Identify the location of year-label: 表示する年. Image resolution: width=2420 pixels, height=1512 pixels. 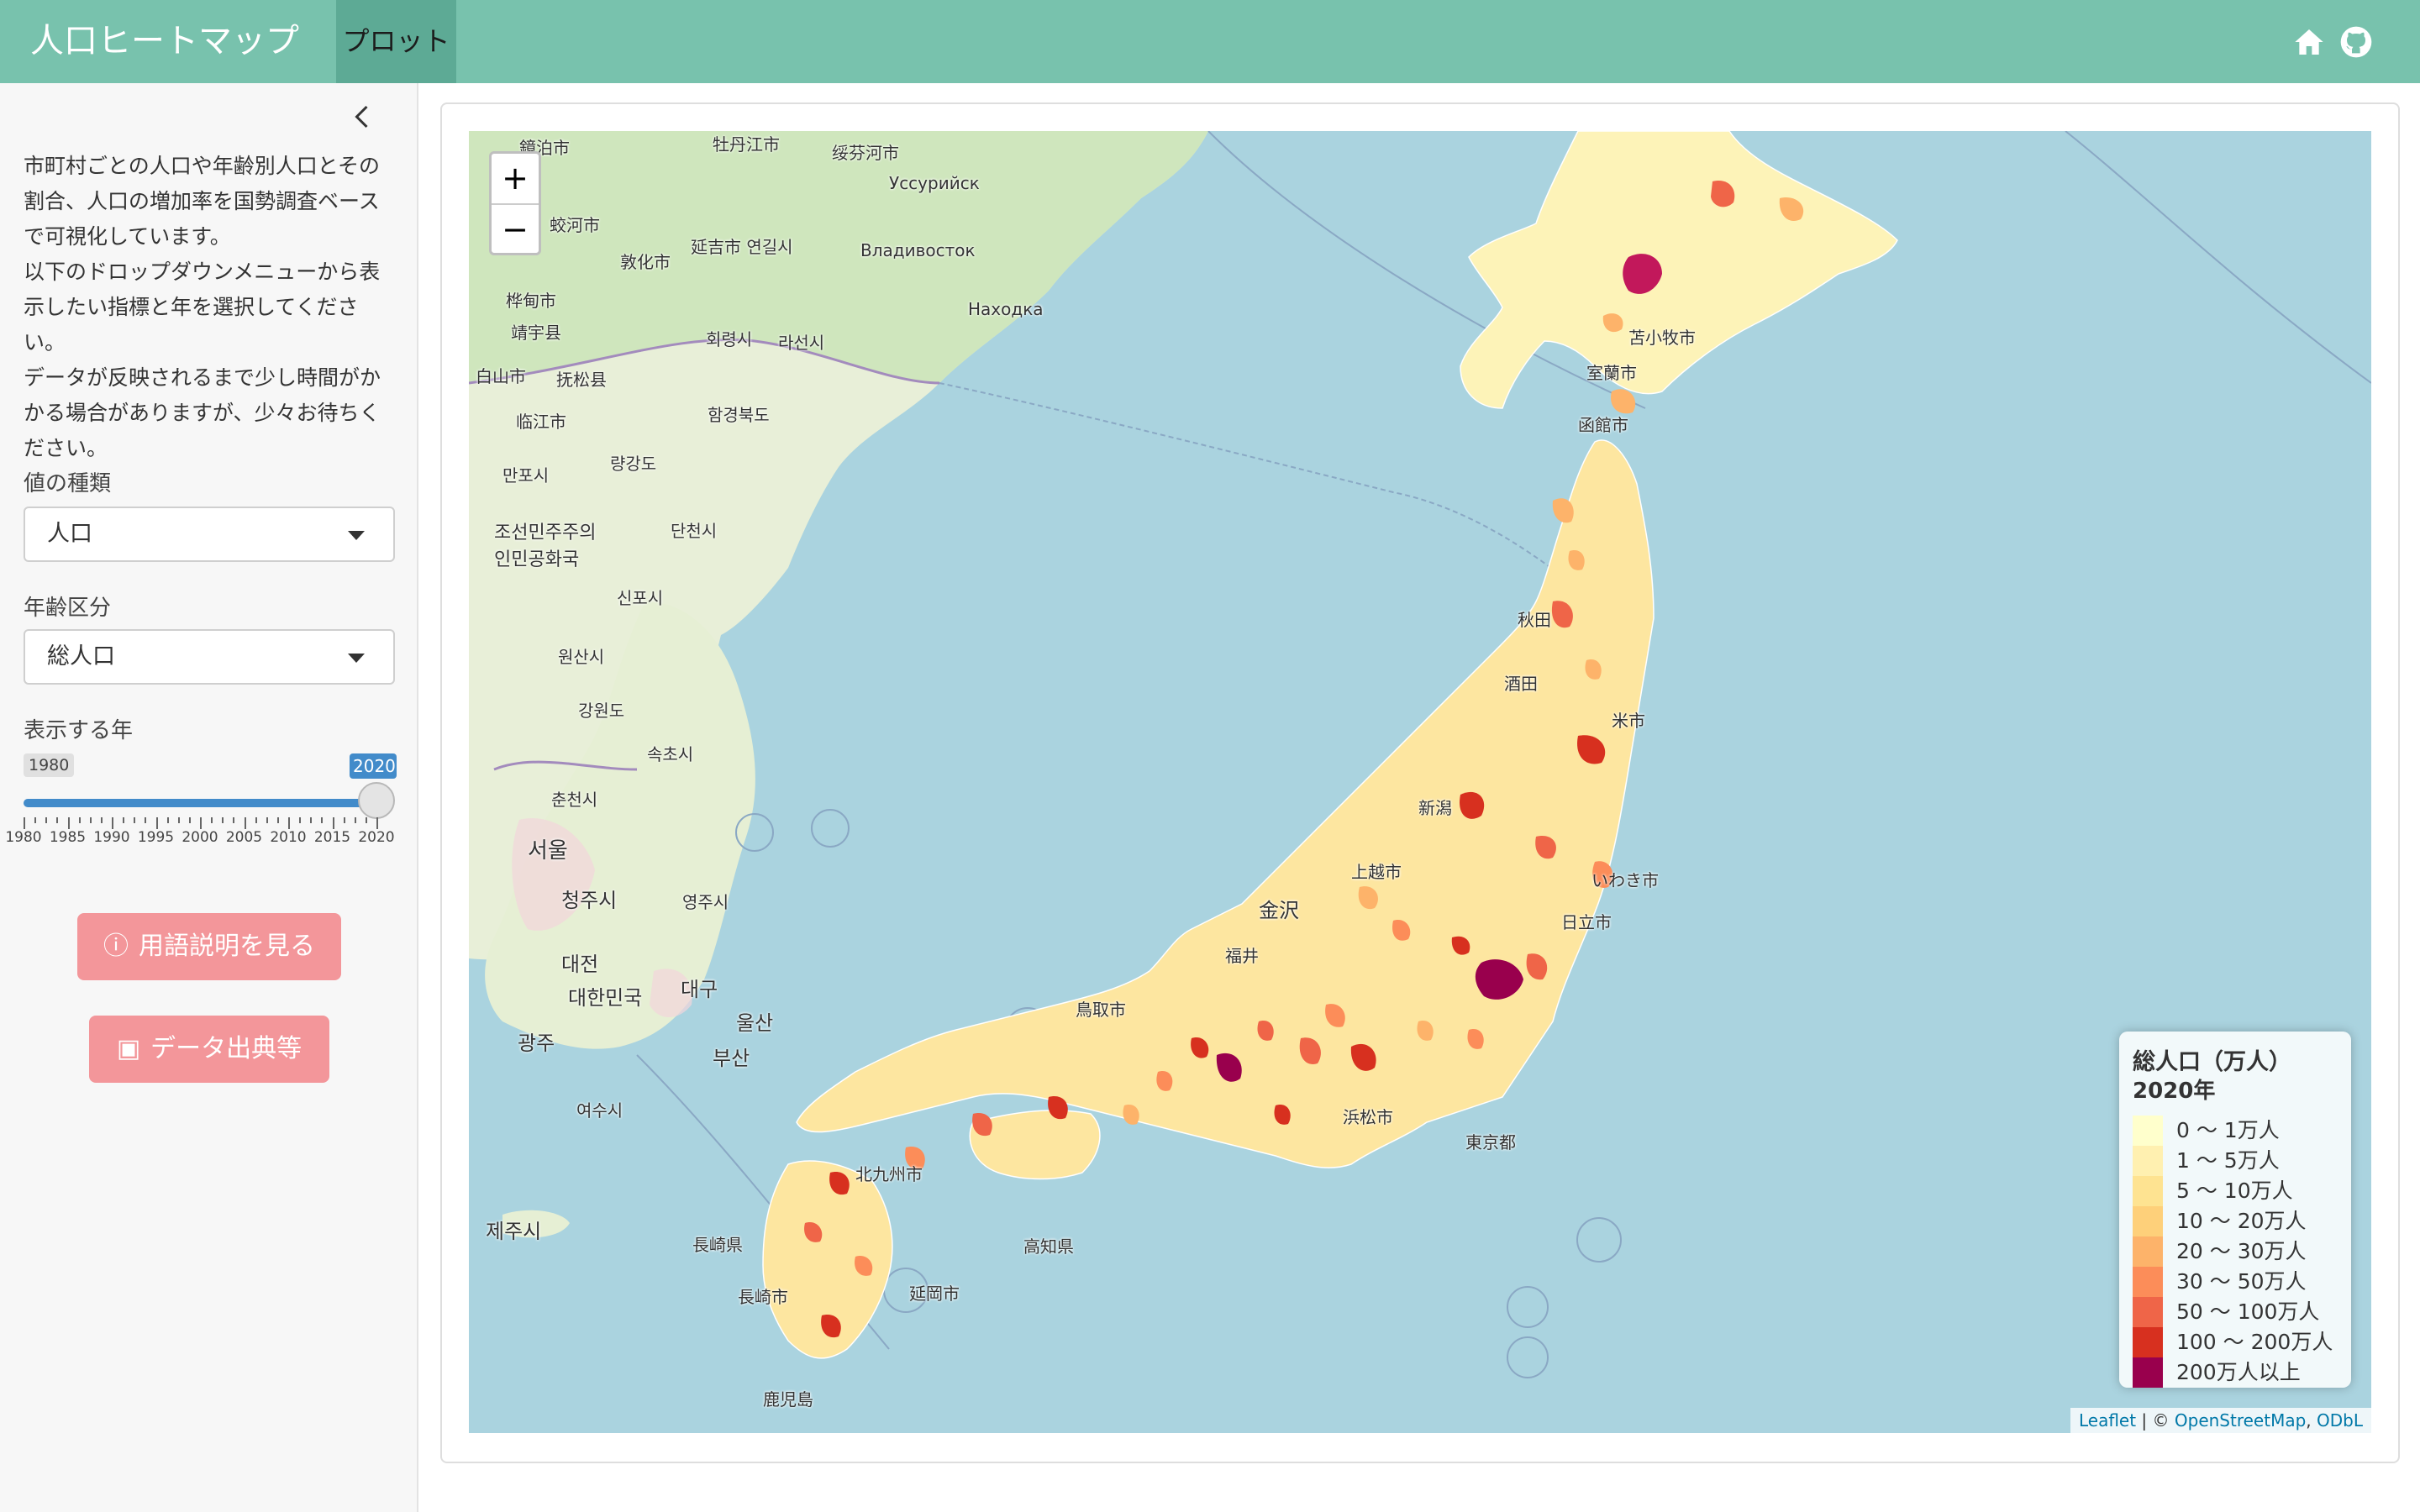
(79, 730).